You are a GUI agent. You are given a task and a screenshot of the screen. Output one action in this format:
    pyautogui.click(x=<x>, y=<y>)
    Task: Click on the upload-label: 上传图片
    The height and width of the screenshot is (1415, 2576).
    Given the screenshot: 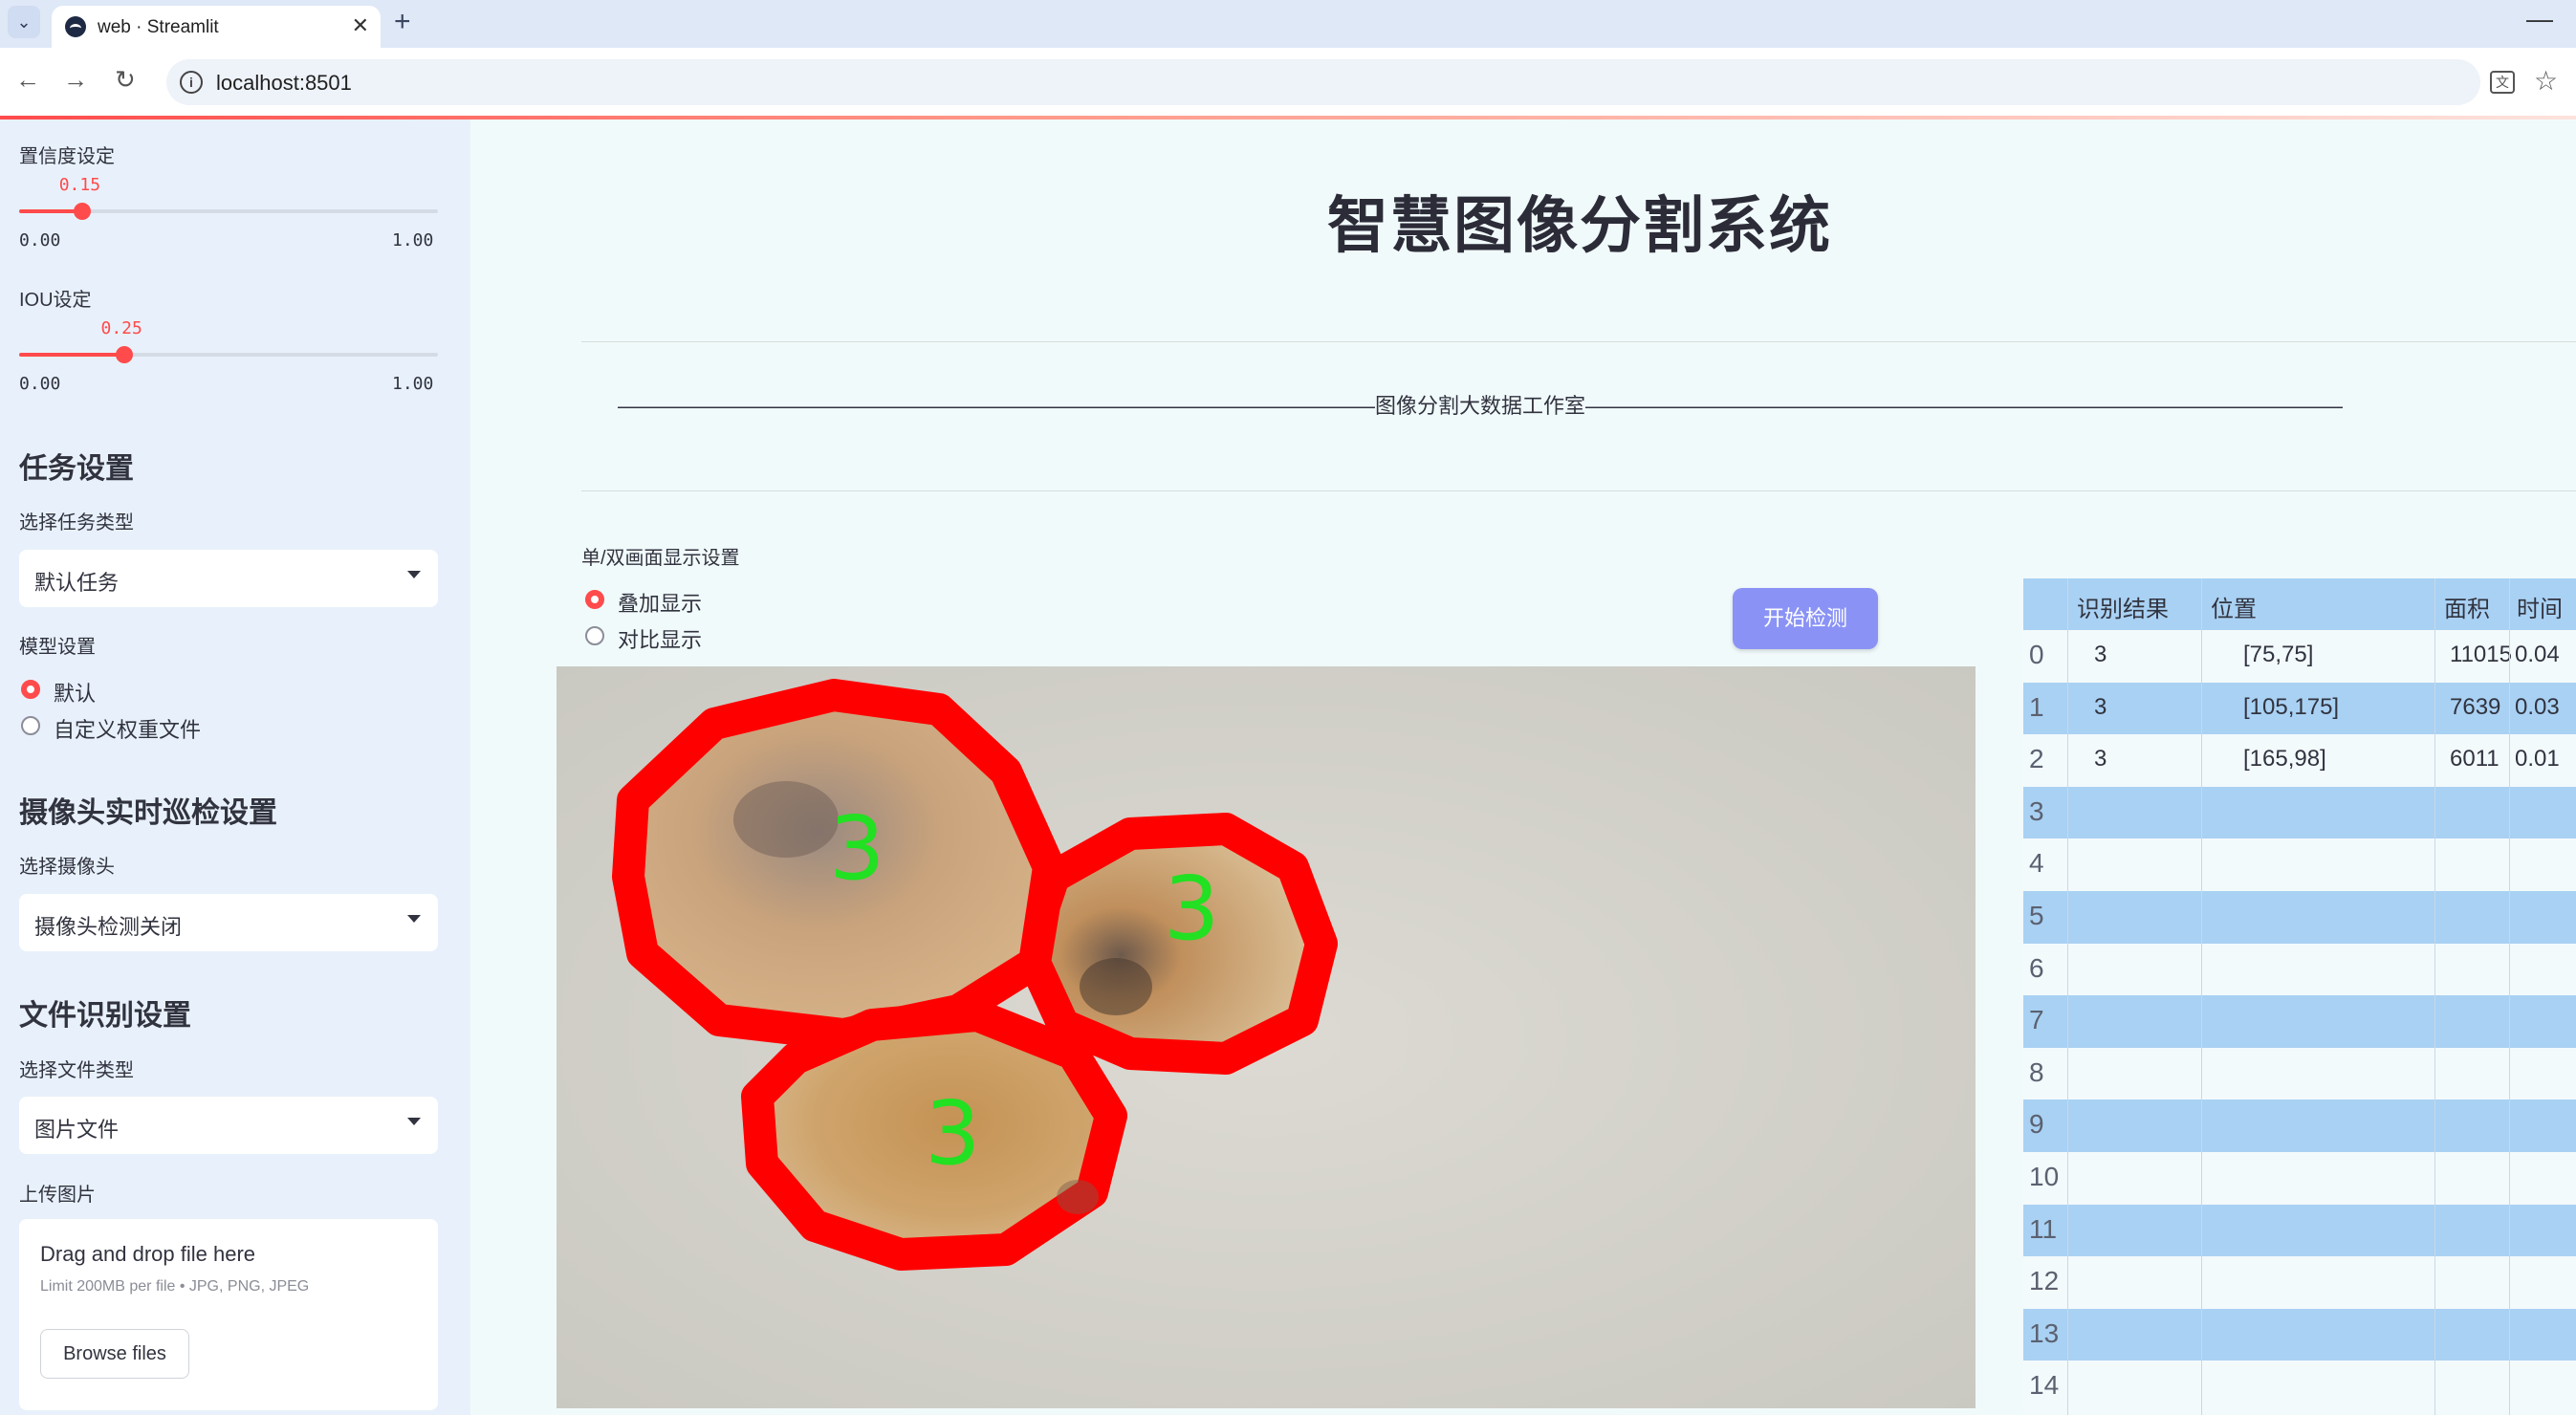 What is the action you would take?
    pyautogui.click(x=57, y=1196)
    